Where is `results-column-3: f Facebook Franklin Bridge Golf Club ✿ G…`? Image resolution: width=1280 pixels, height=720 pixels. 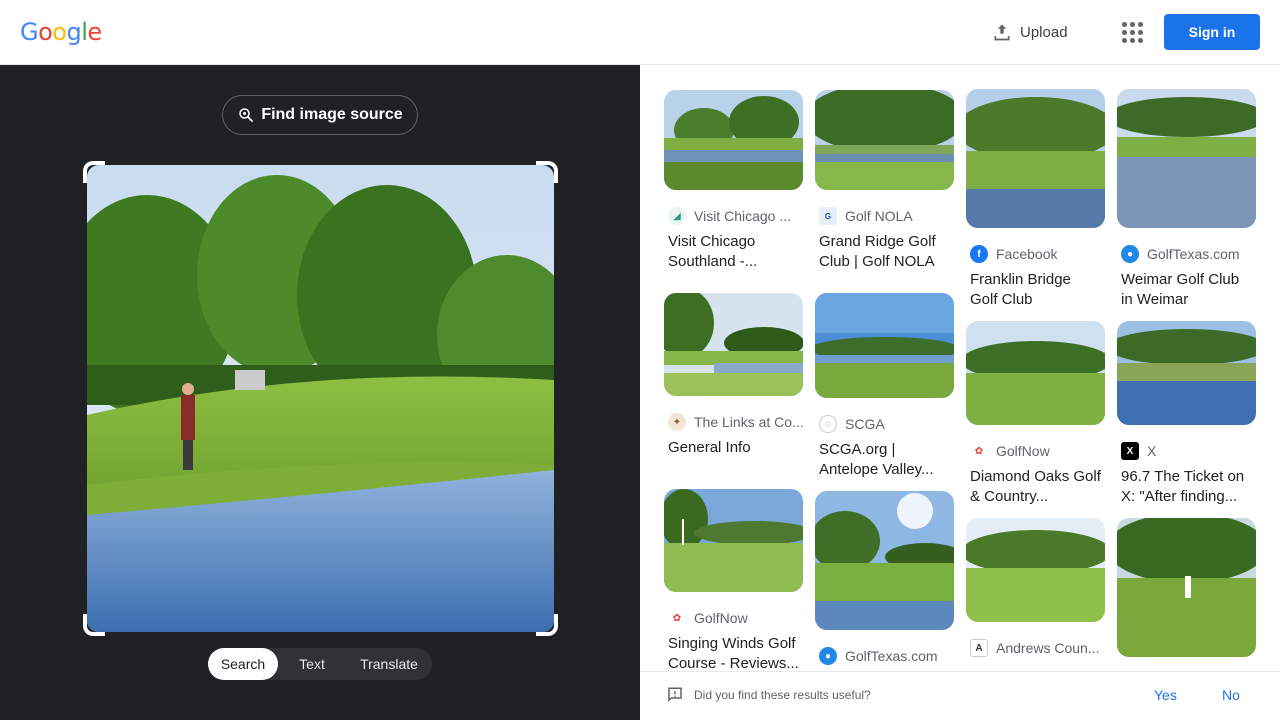 results-column-3: f Facebook Franklin Bridge Golf Club ✿ G… is located at coordinates (1036, 373).